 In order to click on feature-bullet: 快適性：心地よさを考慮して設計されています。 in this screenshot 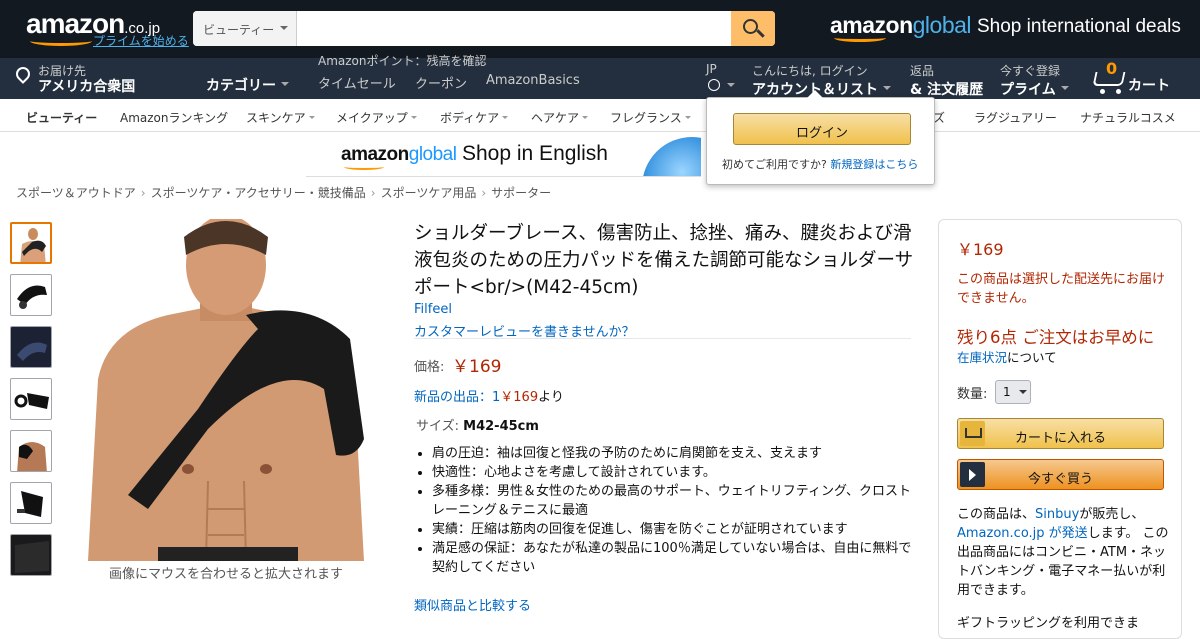, I will do `click(672, 472)`.